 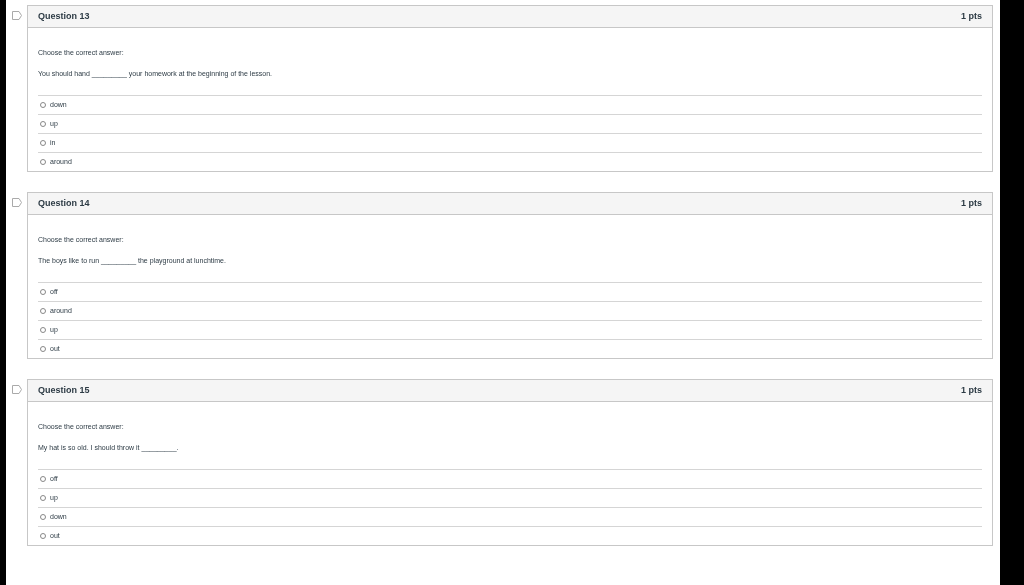 I want to click on question-title: Question 15, so click(x=64, y=390).